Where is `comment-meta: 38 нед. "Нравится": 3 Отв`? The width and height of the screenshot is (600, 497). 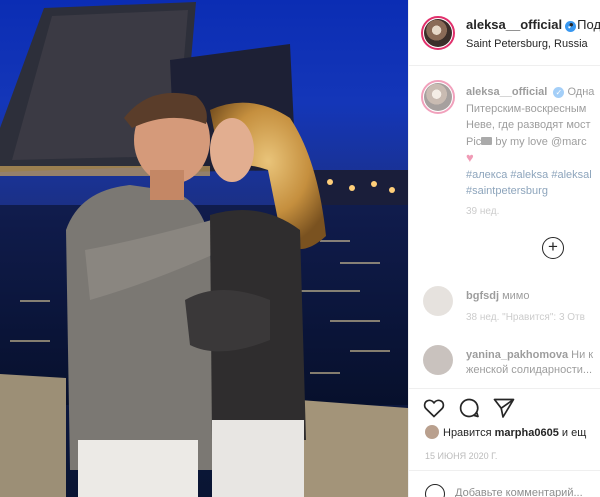
comment-meta: 38 нед. "Нравится": 3 Отв is located at coordinates (525, 317).